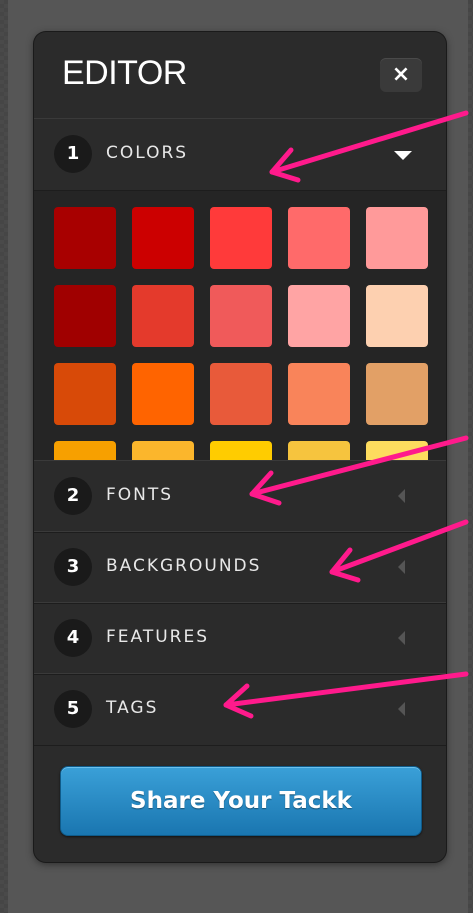  Describe the element at coordinates (240, 709) in the screenshot. I see `section-tags: 5 TAGS` at that location.